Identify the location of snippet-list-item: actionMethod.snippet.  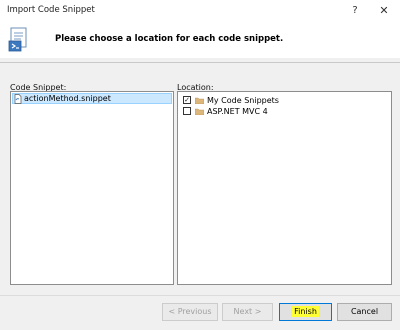
(92, 98).